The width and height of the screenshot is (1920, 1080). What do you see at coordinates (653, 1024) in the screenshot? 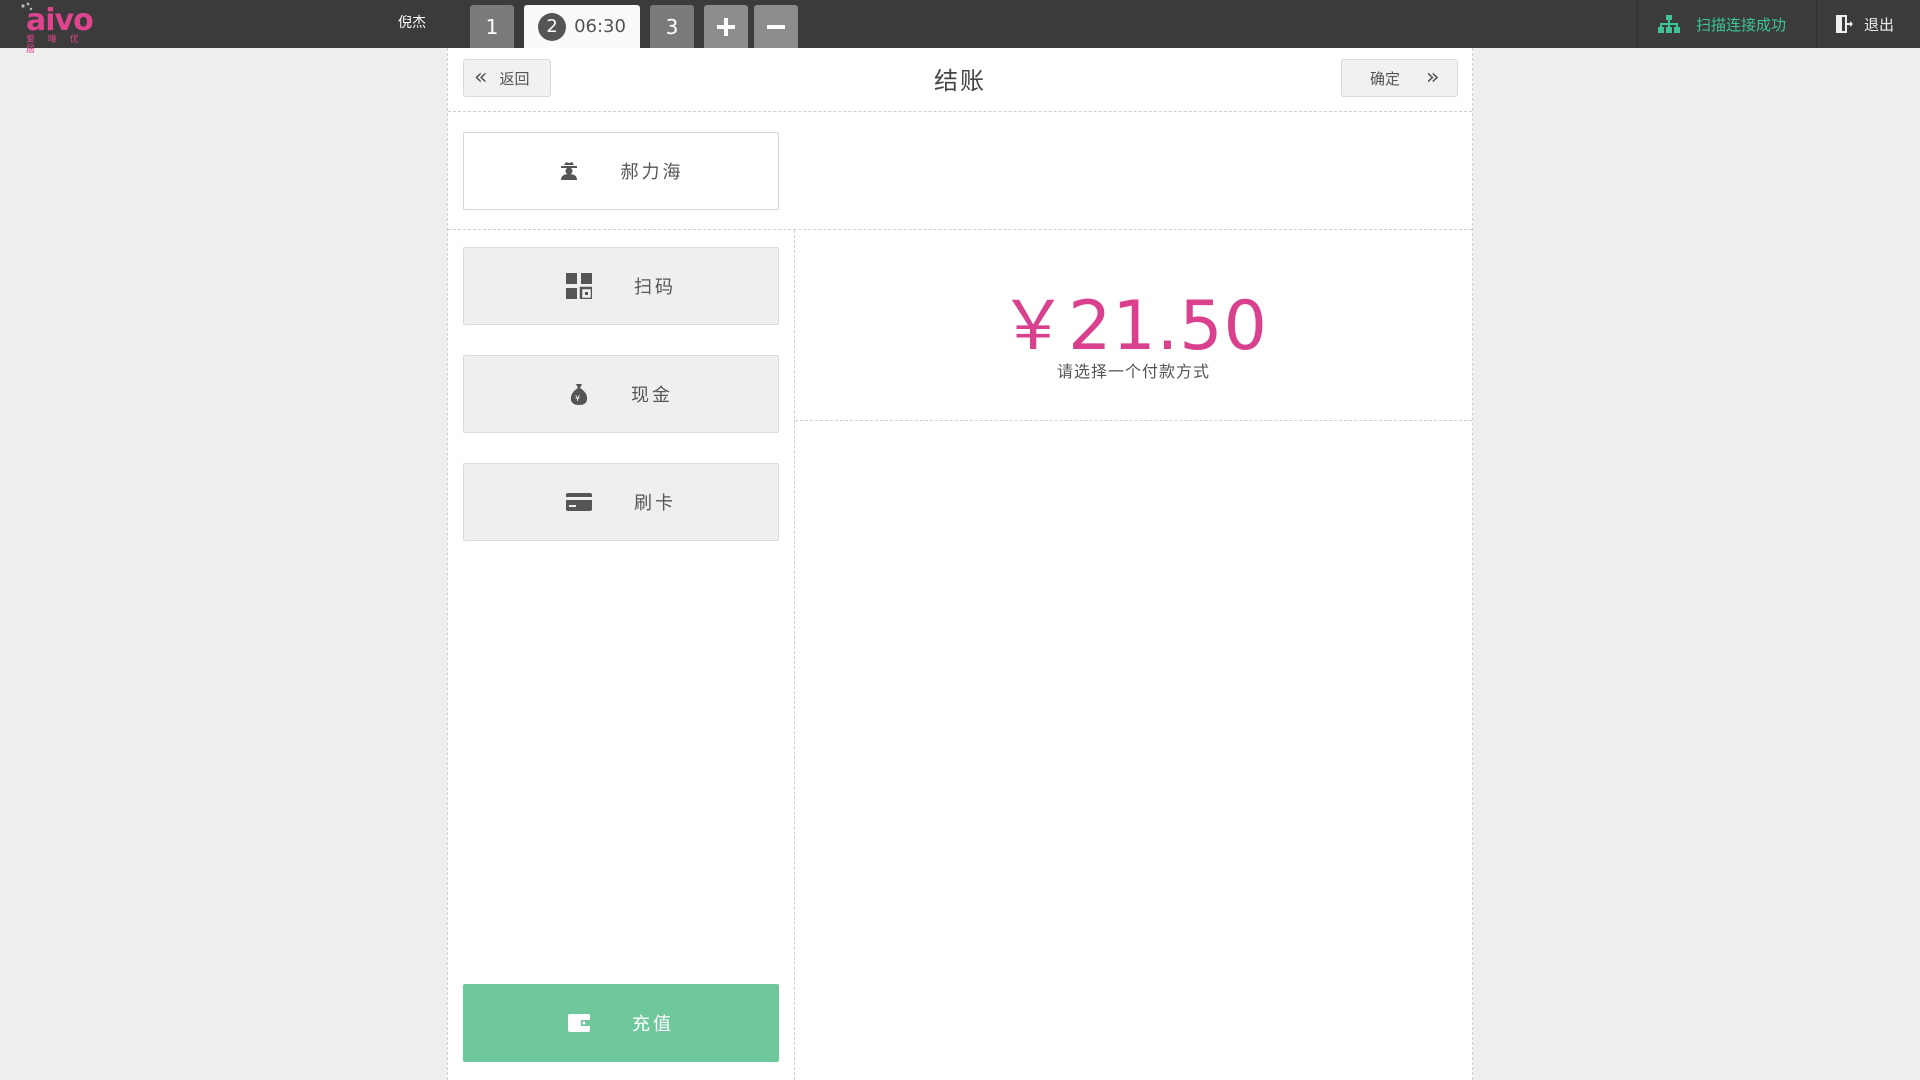
I see `recharge-label: 充值` at bounding box center [653, 1024].